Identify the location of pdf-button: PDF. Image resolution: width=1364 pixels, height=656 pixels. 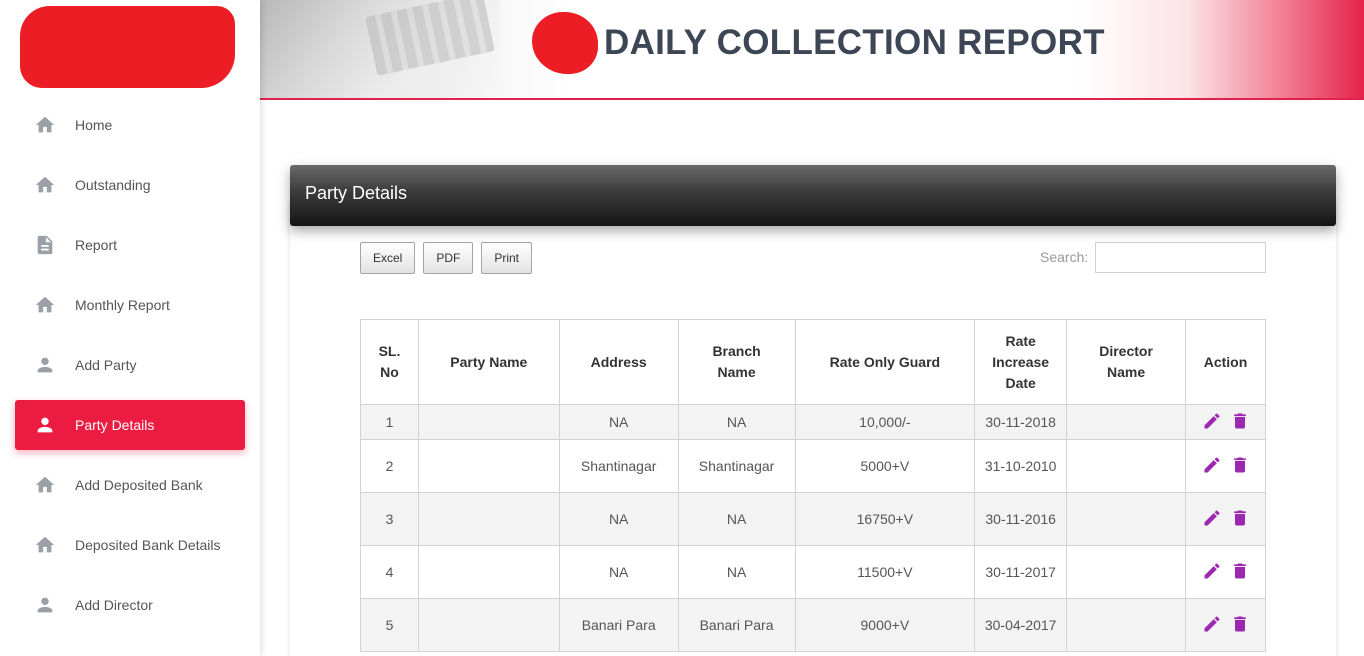
(448, 258).